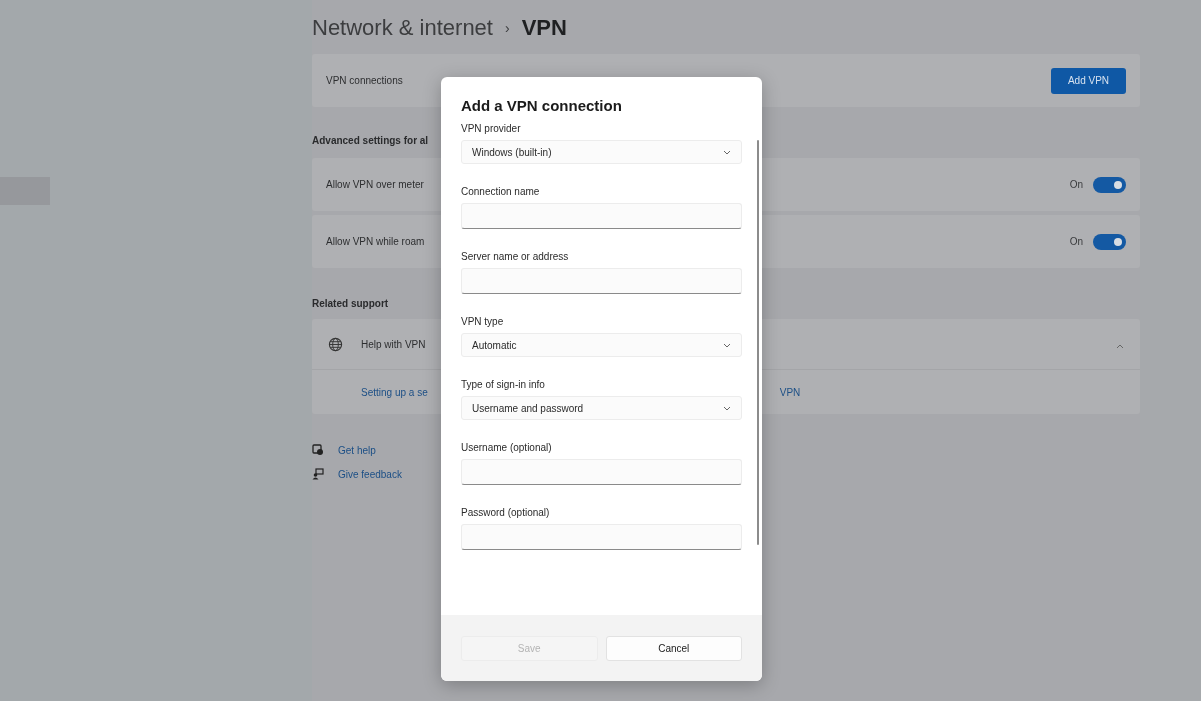 This screenshot has width=1201, height=701. I want to click on dropdown: Automatic, so click(601, 345).